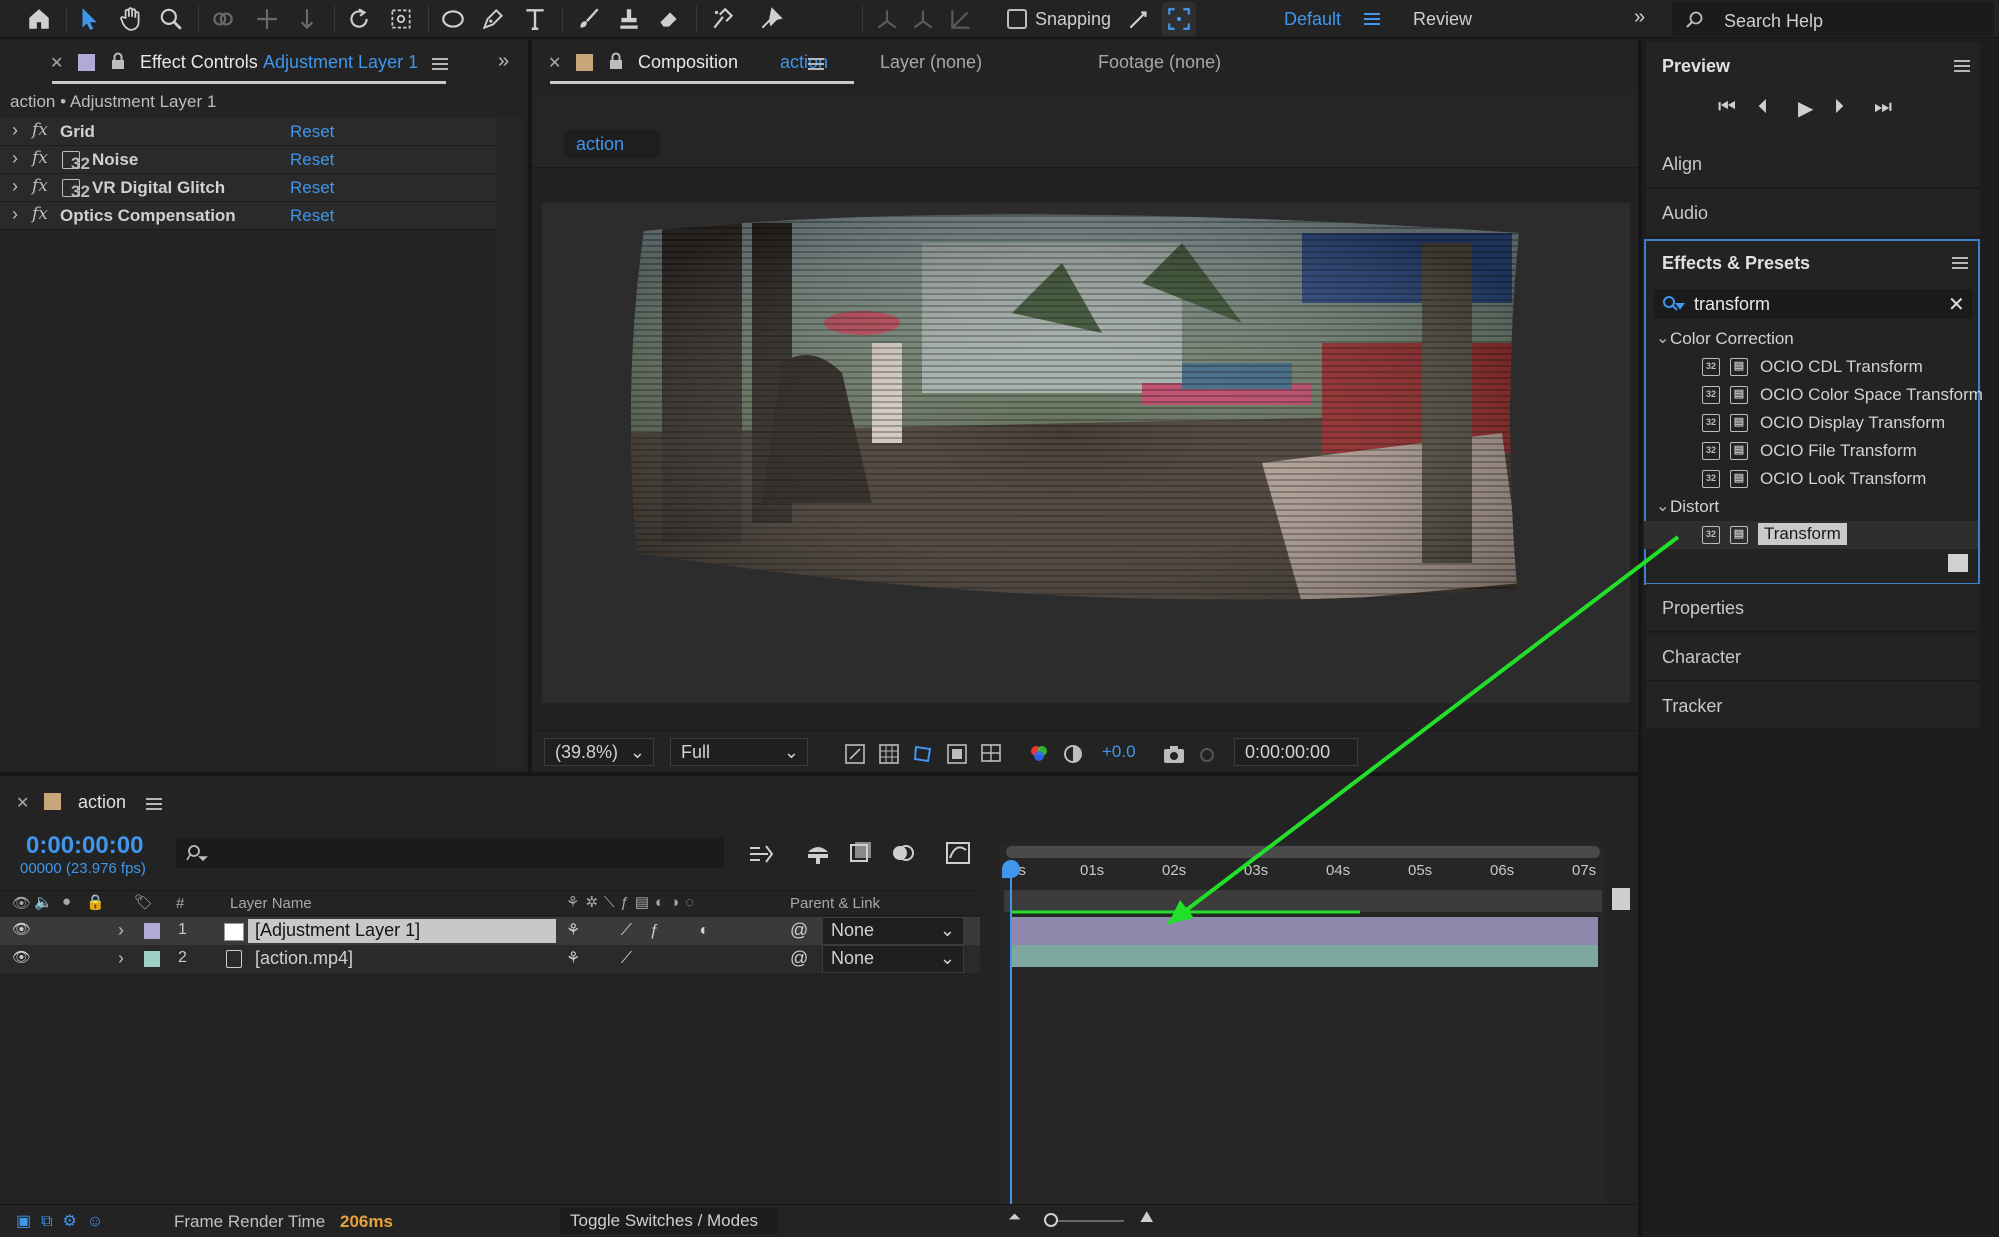 This screenshot has height=1237, width=1999. I want to click on comp-marker-bin-icon, so click(1621, 899).